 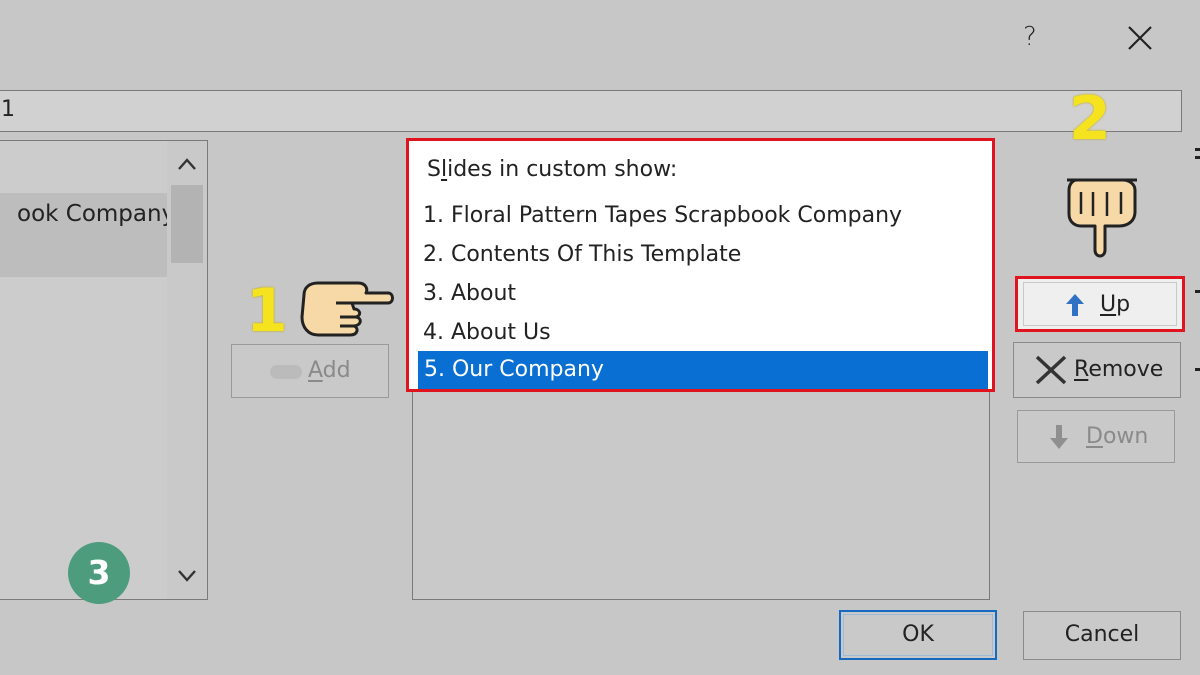 What do you see at coordinates (96, 214) in the screenshot?
I see `list-item-label: ook Company` at bounding box center [96, 214].